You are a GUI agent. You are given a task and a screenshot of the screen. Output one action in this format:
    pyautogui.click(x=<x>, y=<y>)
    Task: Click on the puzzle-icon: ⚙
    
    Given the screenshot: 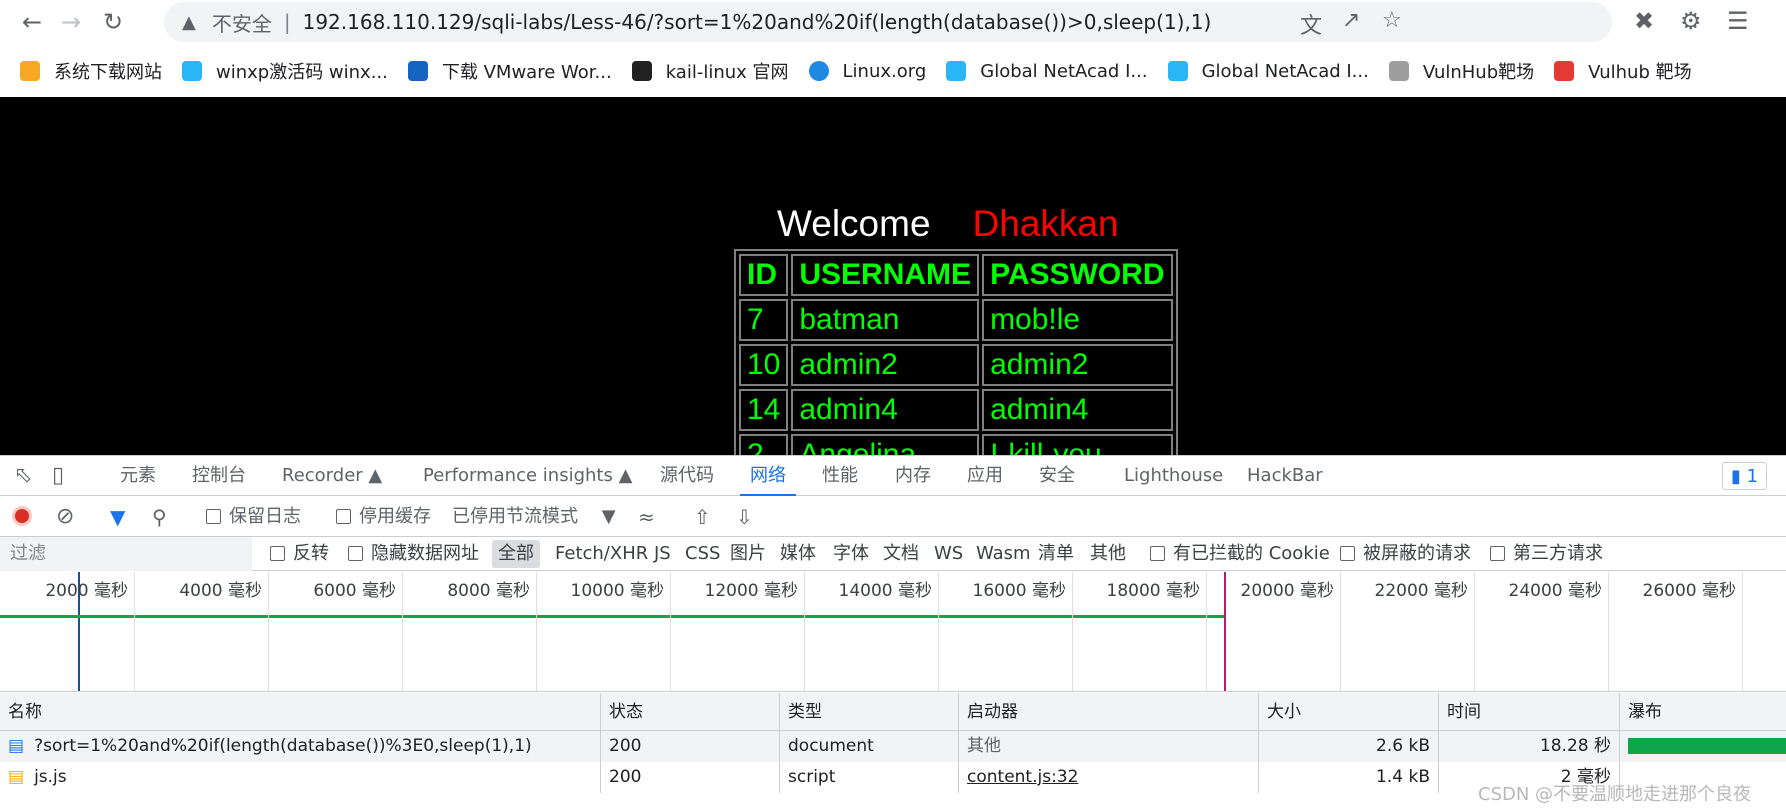 What is the action you would take?
    pyautogui.click(x=1691, y=21)
    